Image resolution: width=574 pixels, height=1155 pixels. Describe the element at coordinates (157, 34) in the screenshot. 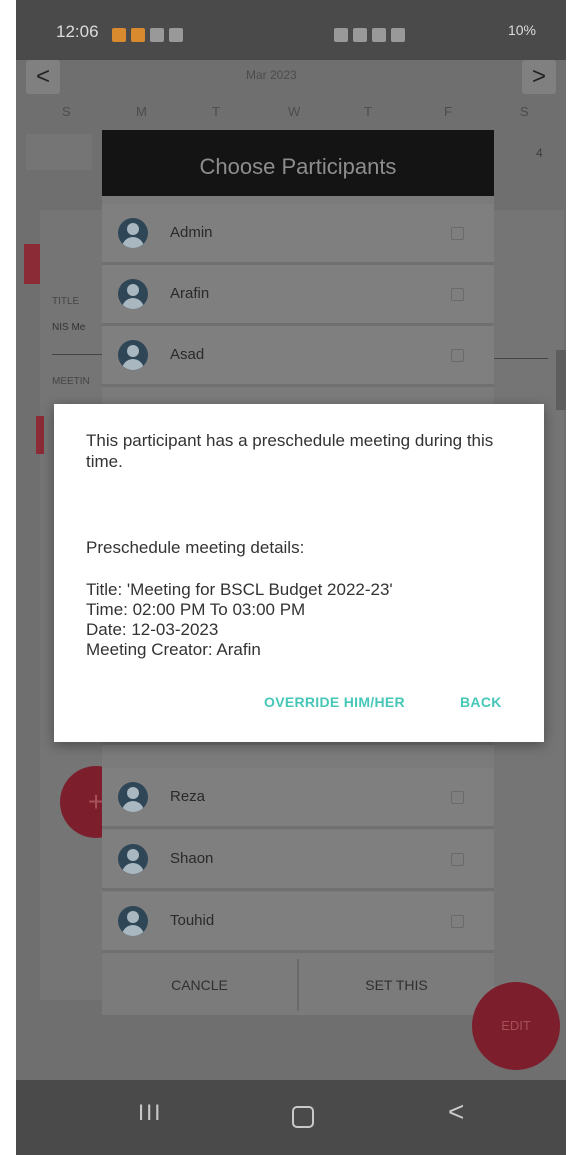

I see `message-icon` at that location.